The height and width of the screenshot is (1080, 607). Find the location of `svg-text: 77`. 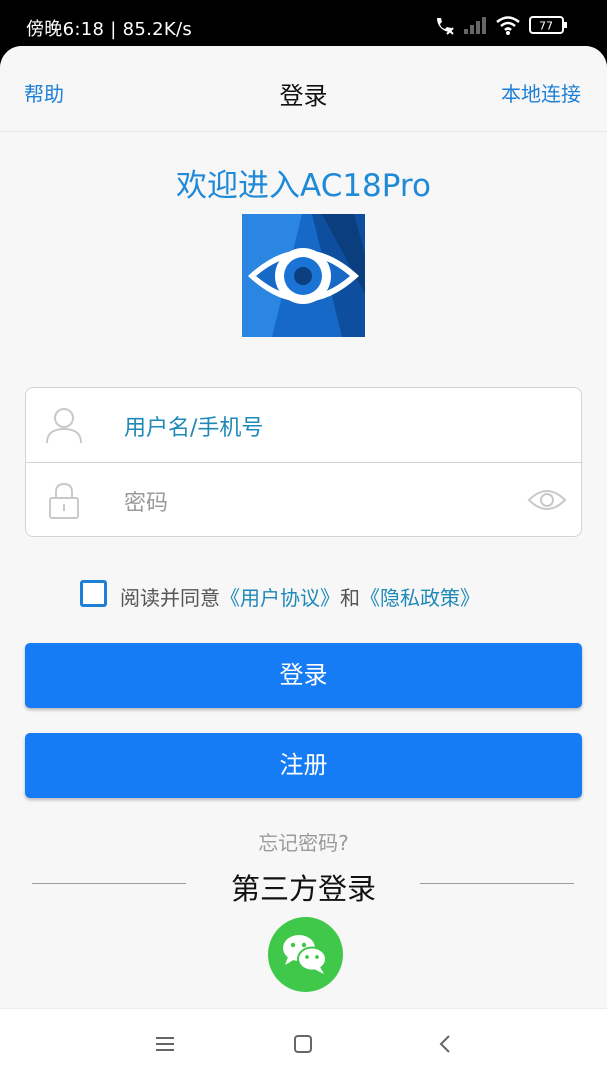

svg-text: 77 is located at coordinates (546, 26).